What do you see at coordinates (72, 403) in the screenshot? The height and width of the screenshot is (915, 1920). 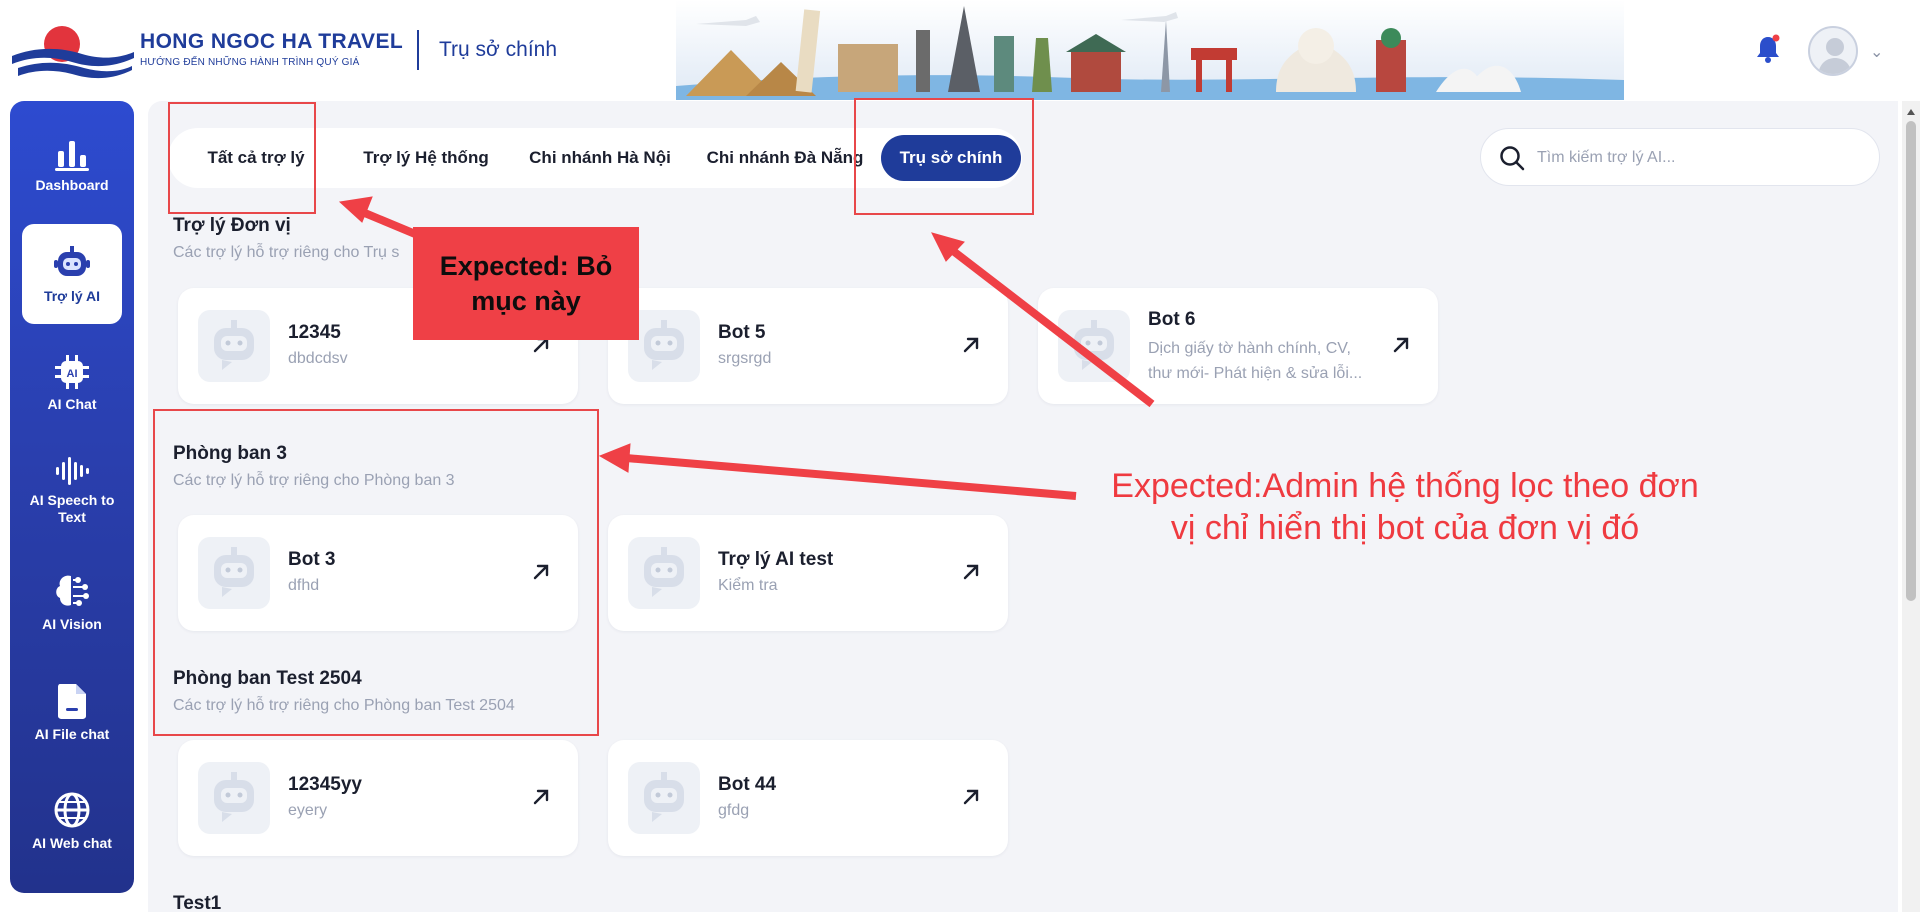 I see `sidebar-item-label: AI Chat` at bounding box center [72, 403].